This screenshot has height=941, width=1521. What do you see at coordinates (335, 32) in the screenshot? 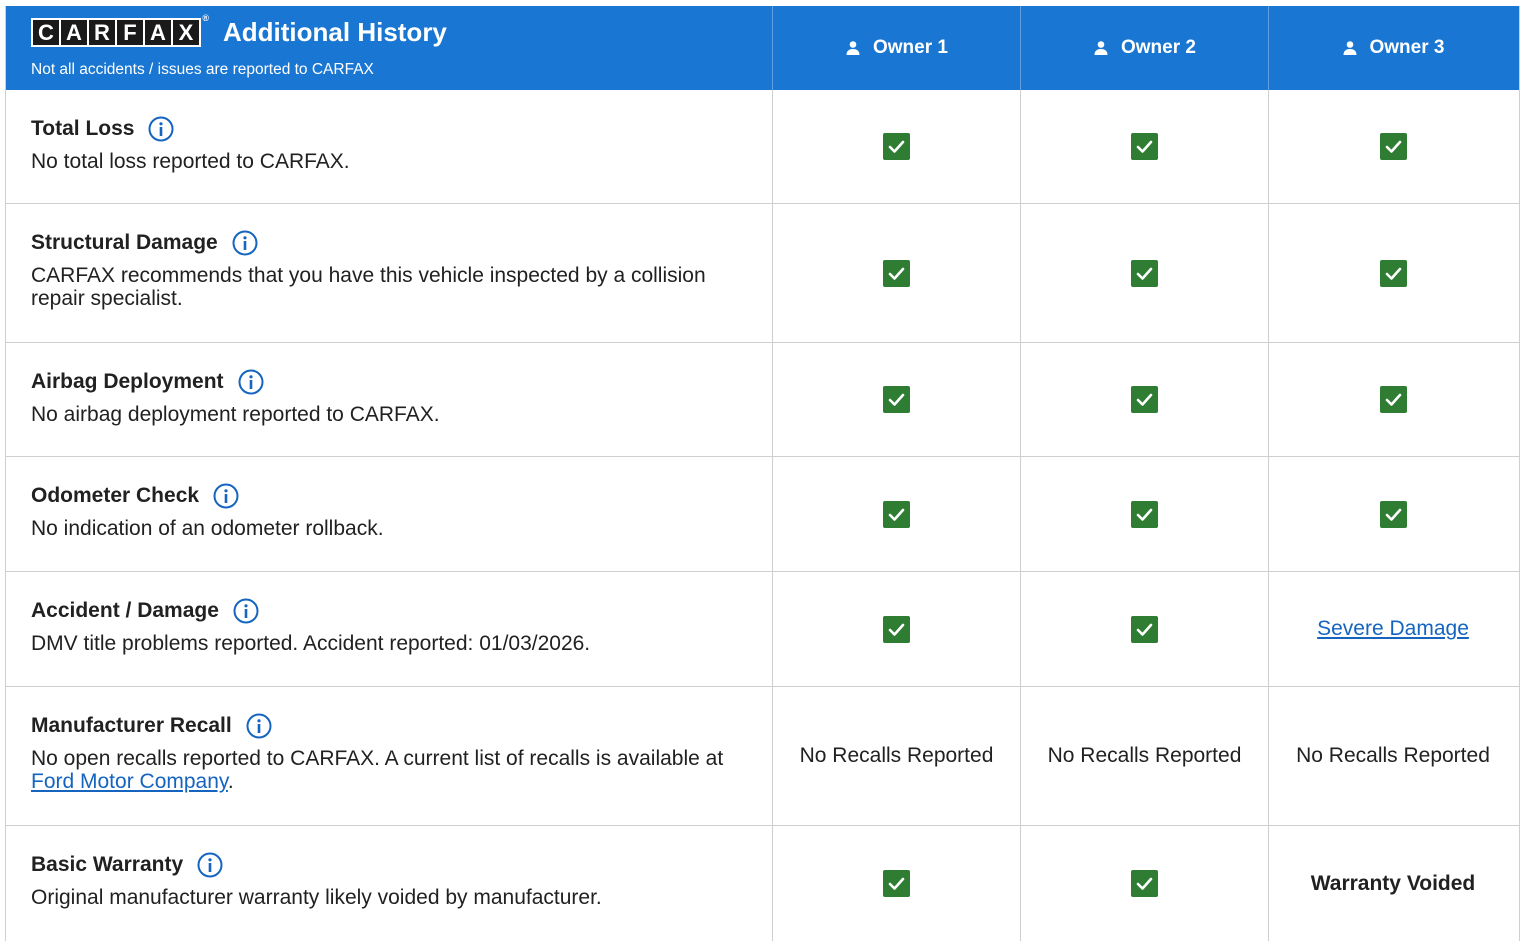
I see `section-title: Additional History` at bounding box center [335, 32].